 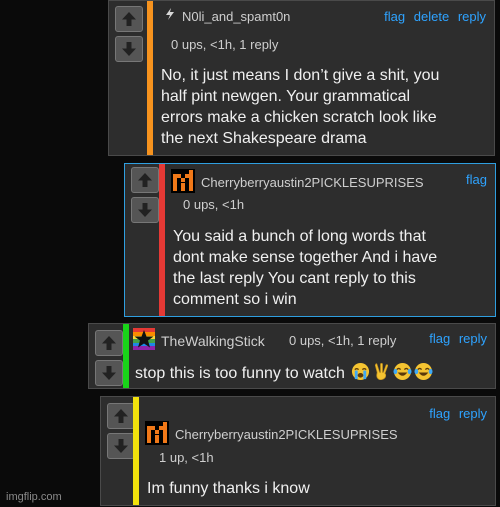 I want to click on imgflip-watermark: imgflip.com, so click(x=34, y=497).